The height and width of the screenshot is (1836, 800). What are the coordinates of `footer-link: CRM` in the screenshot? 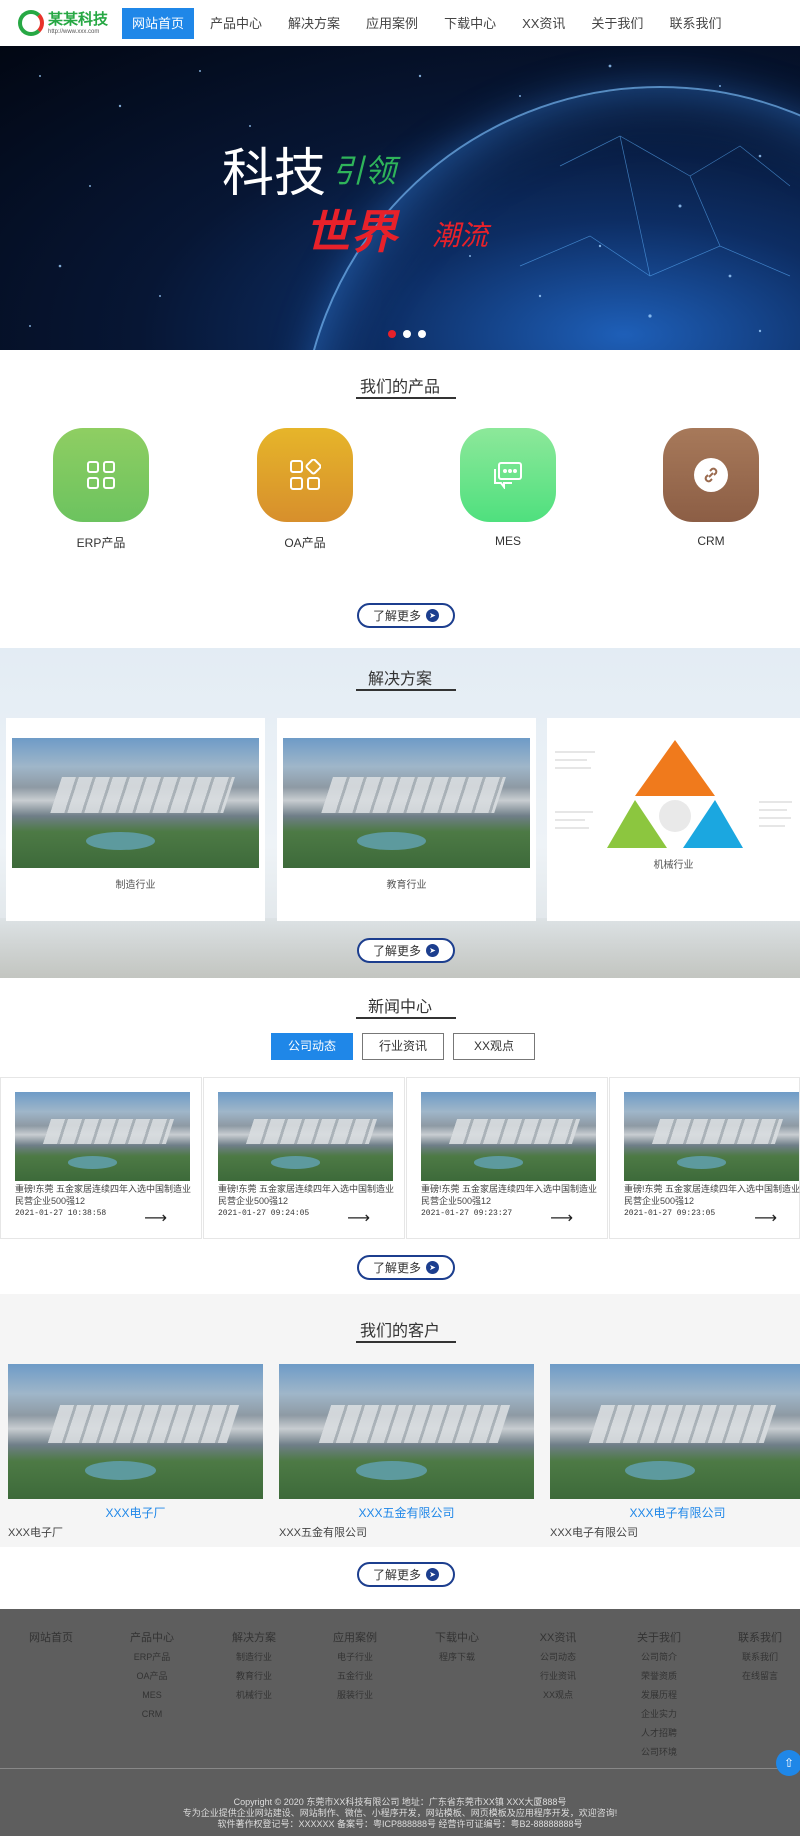 It's located at (152, 1714).